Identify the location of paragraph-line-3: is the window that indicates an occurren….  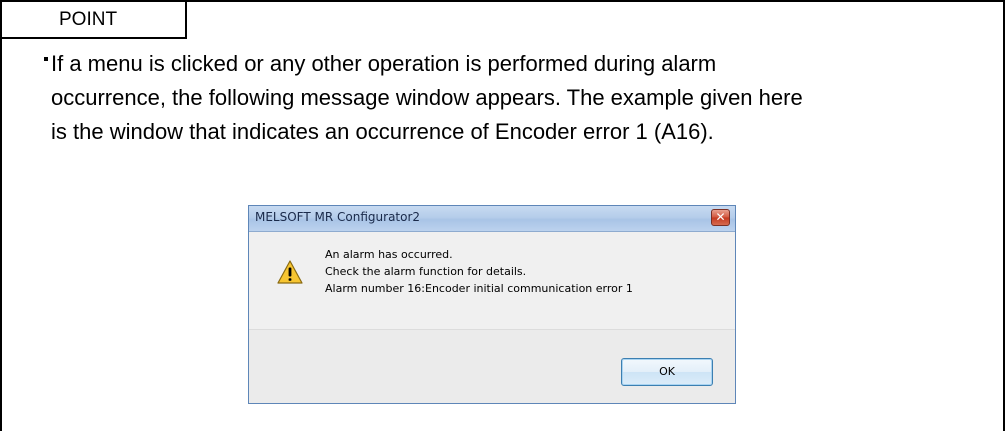
(382, 131).